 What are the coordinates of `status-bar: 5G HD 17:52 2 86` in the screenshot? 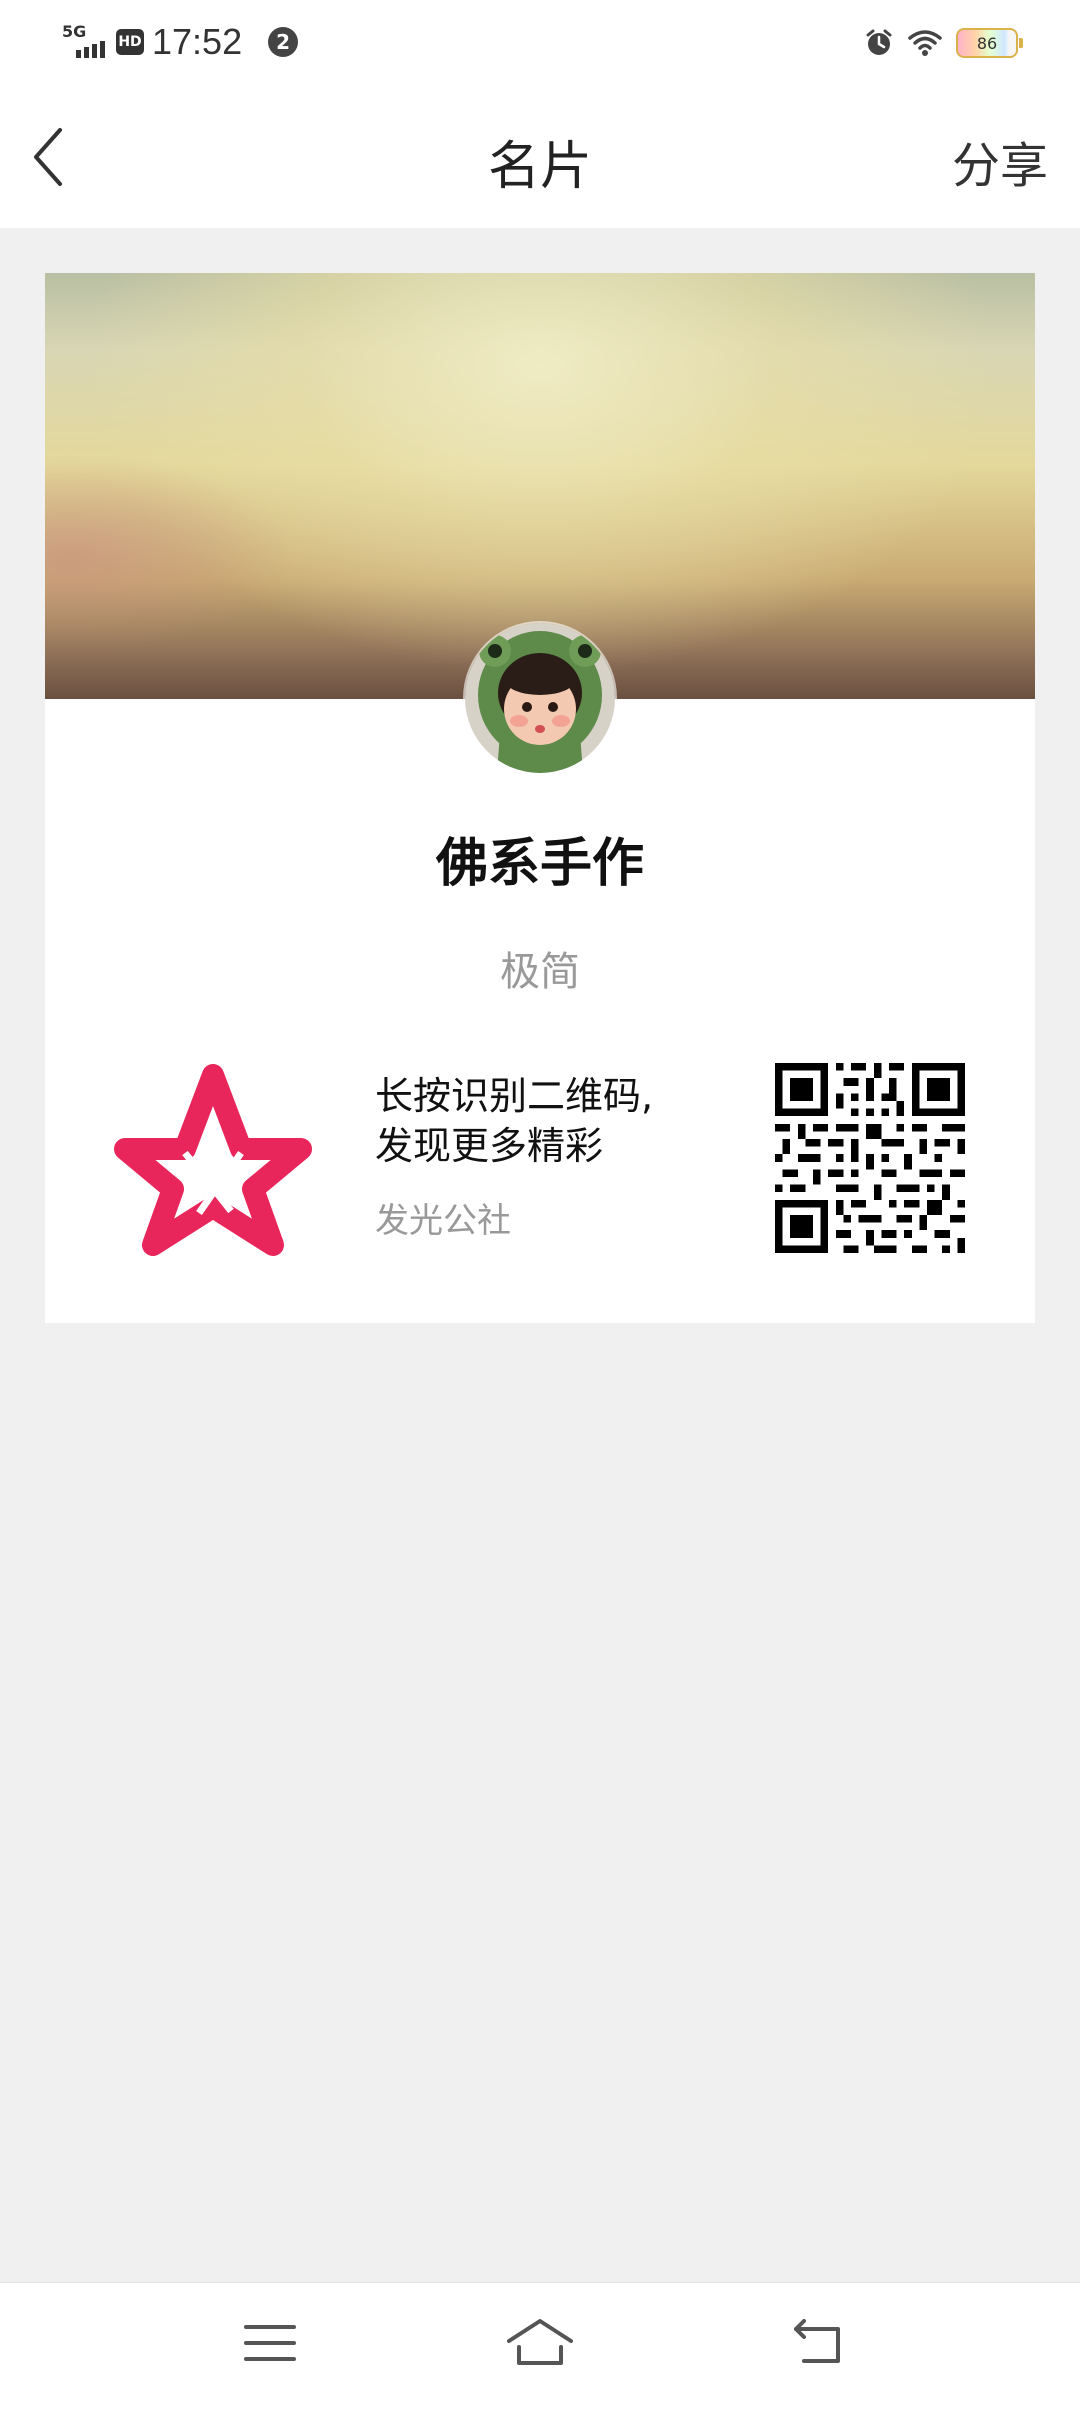 It's located at (540, 42).